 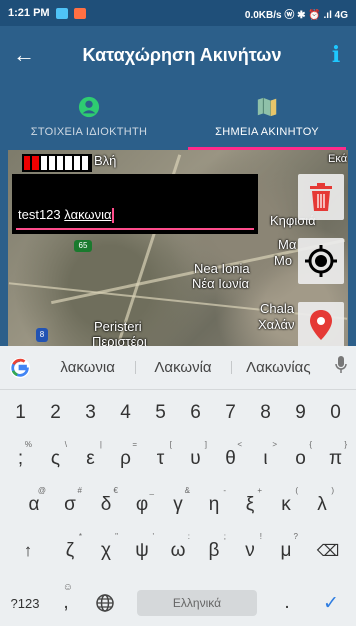 I want to click on key: 5, so click(x=160, y=413).